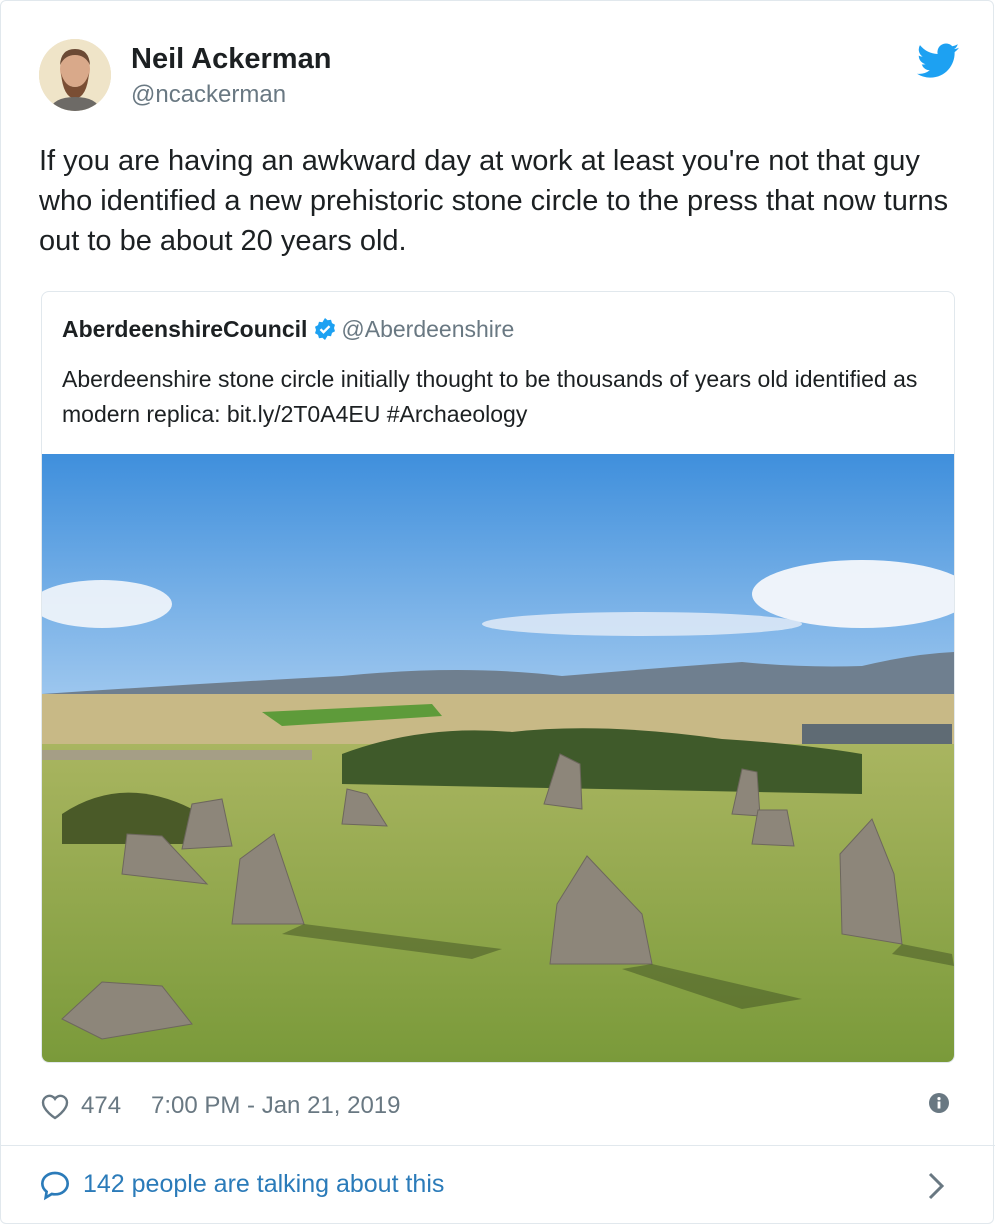 This screenshot has width=996, height=1226. I want to click on heart-icon, so click(55, 1106).